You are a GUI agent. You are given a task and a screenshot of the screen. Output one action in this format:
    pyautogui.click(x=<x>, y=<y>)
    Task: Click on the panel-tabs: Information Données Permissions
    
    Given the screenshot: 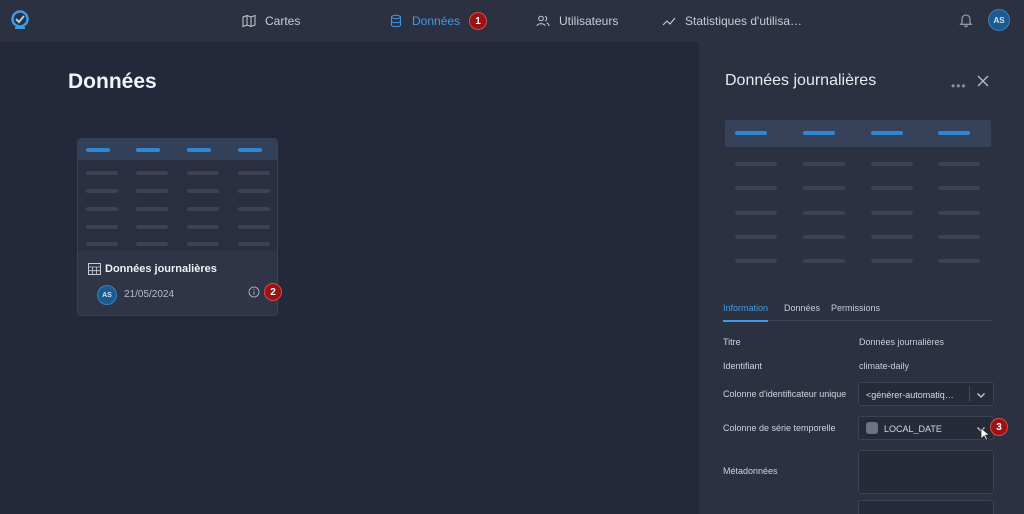 What is the action you would take?
    pyautogui.click(x=857, y=309)
    